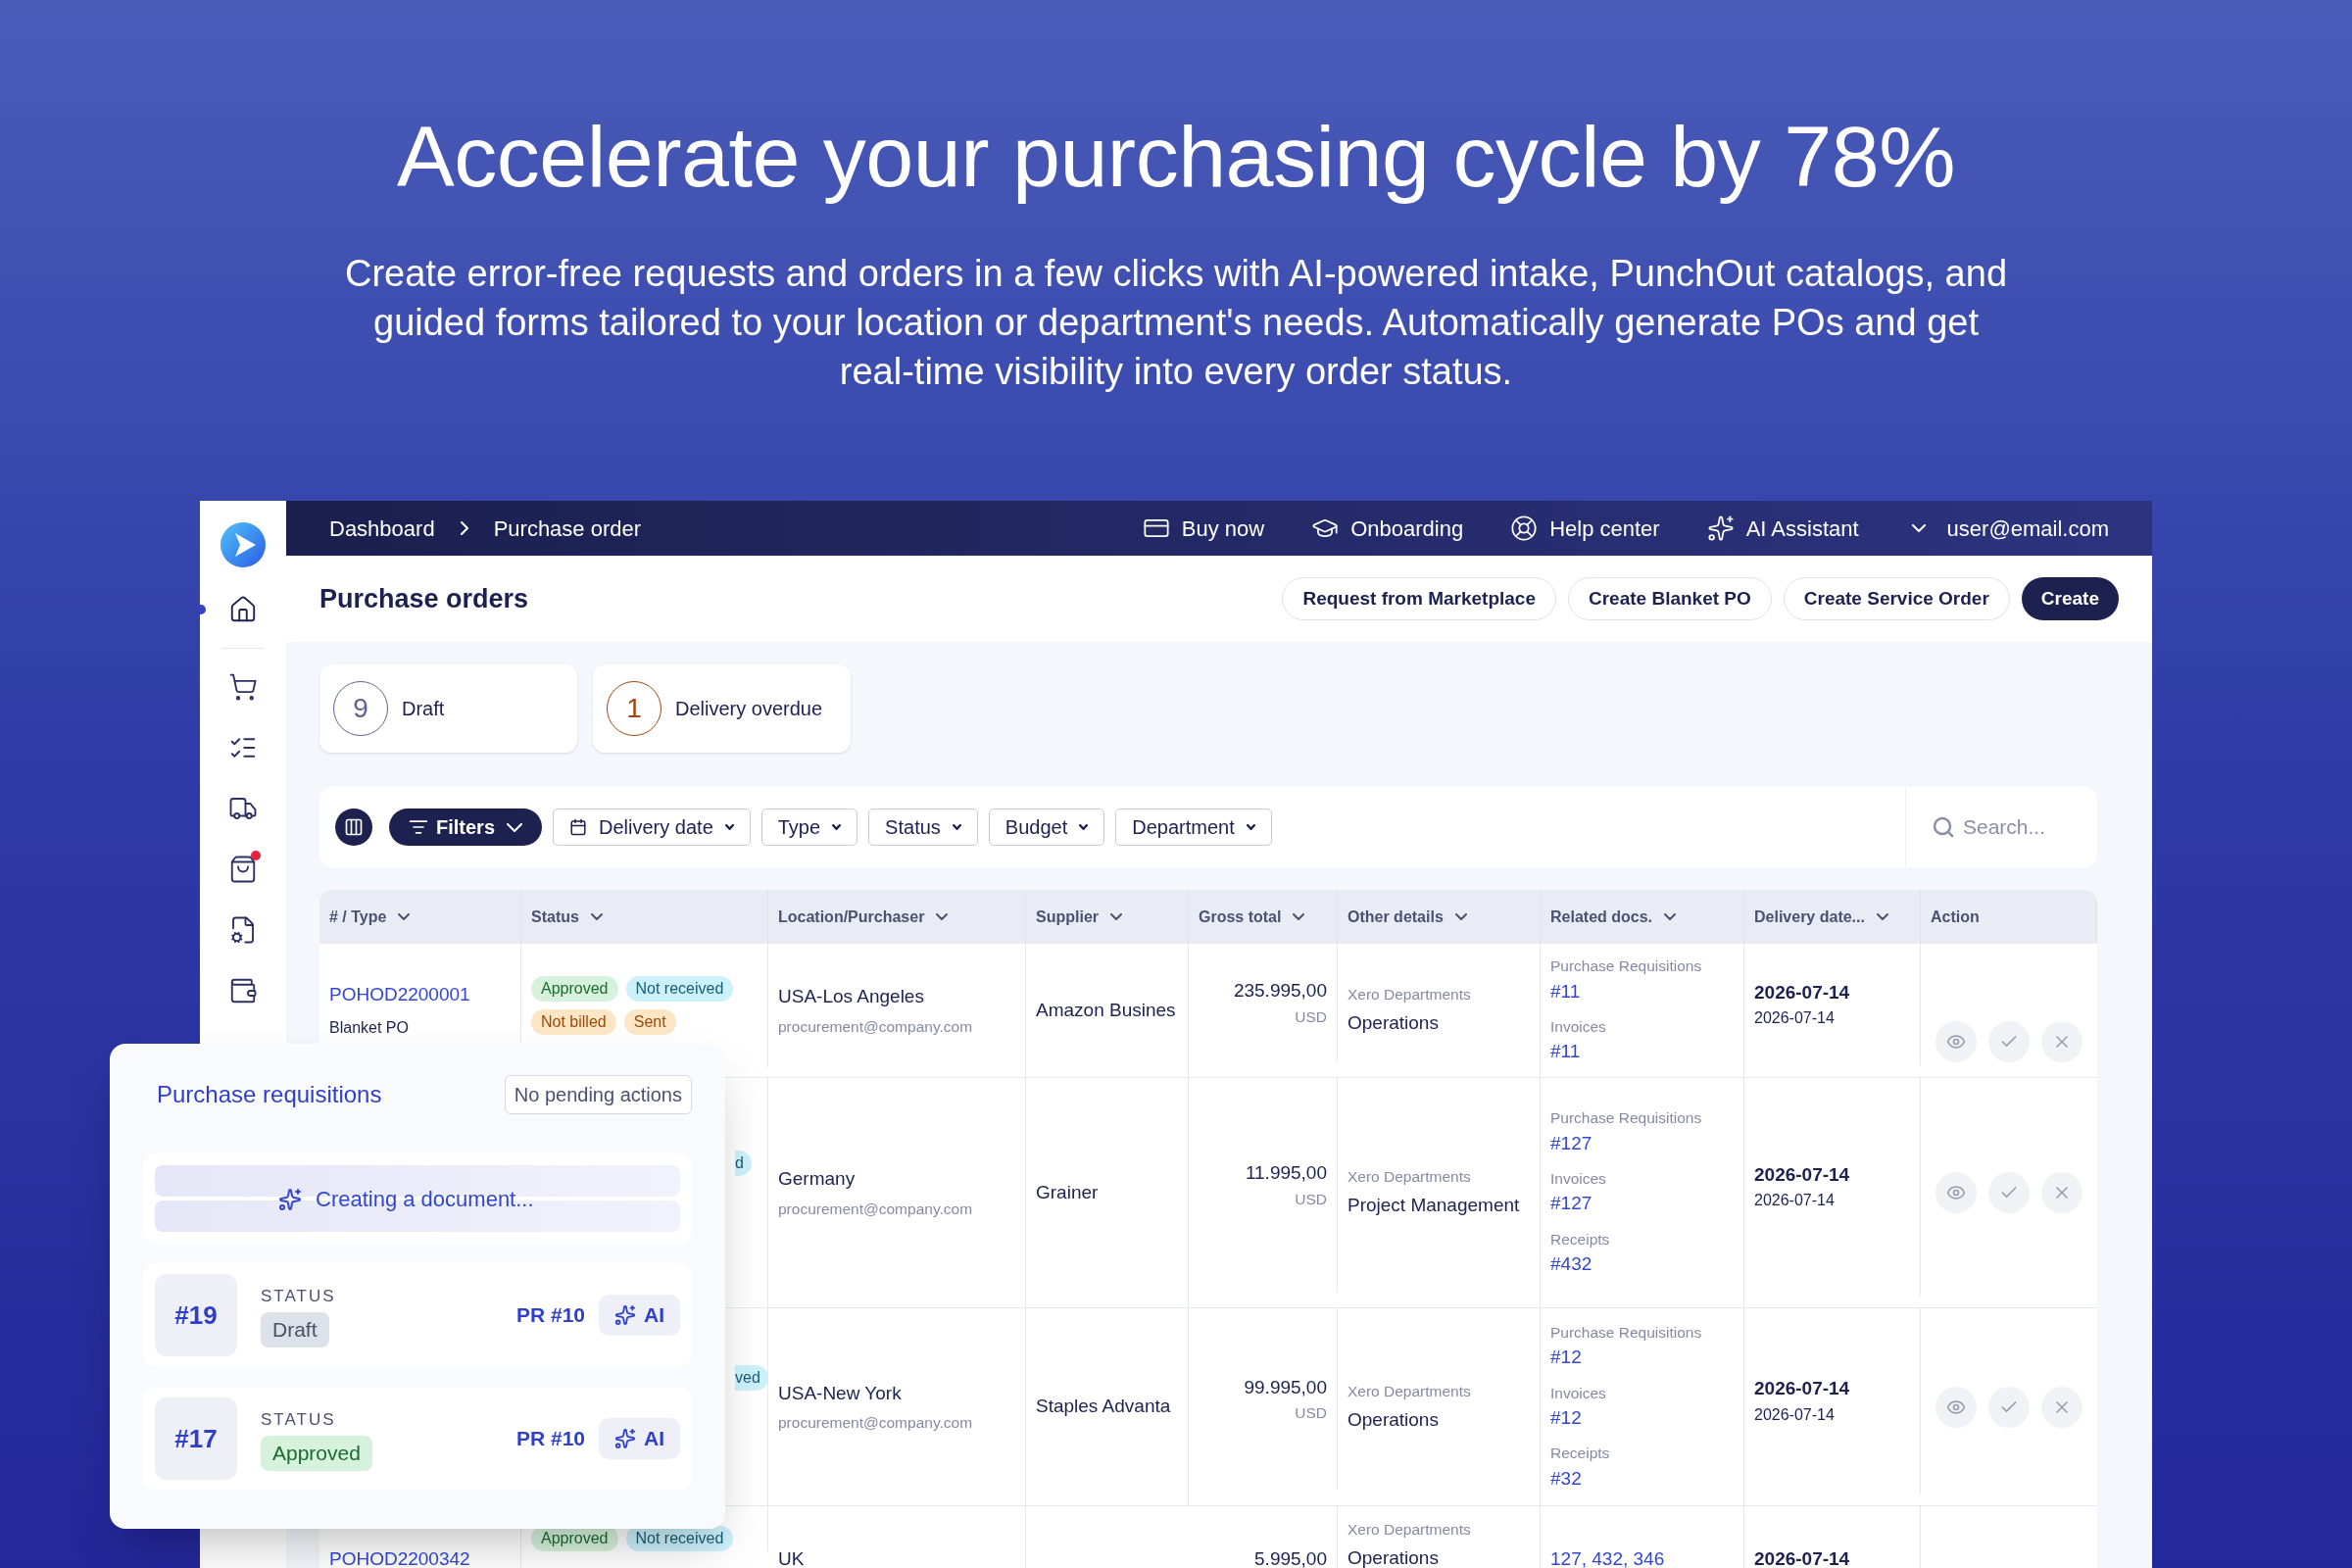 This screenshot has height=1568, width=2352. What do you see at coordinates (1896, 598) in the screenshot?
I see `action-button: Create Service Order` at bounding box center [1896, 598].